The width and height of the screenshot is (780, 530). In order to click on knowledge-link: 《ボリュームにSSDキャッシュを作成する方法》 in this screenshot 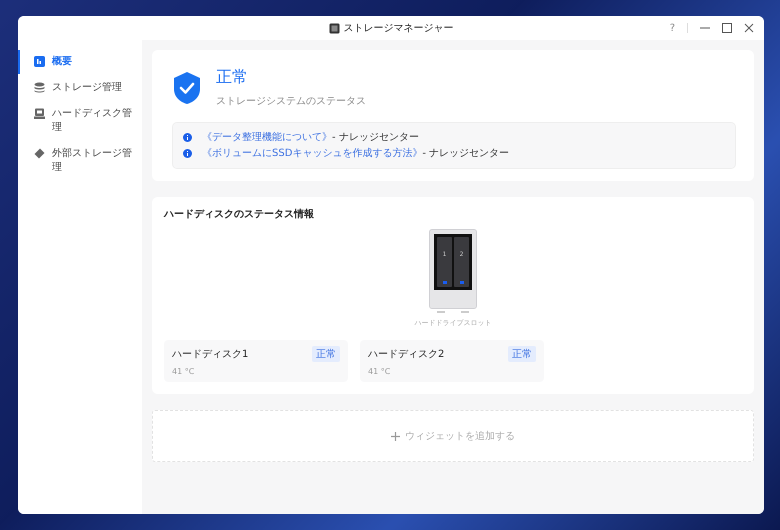, I will do `click(312, 153)`.